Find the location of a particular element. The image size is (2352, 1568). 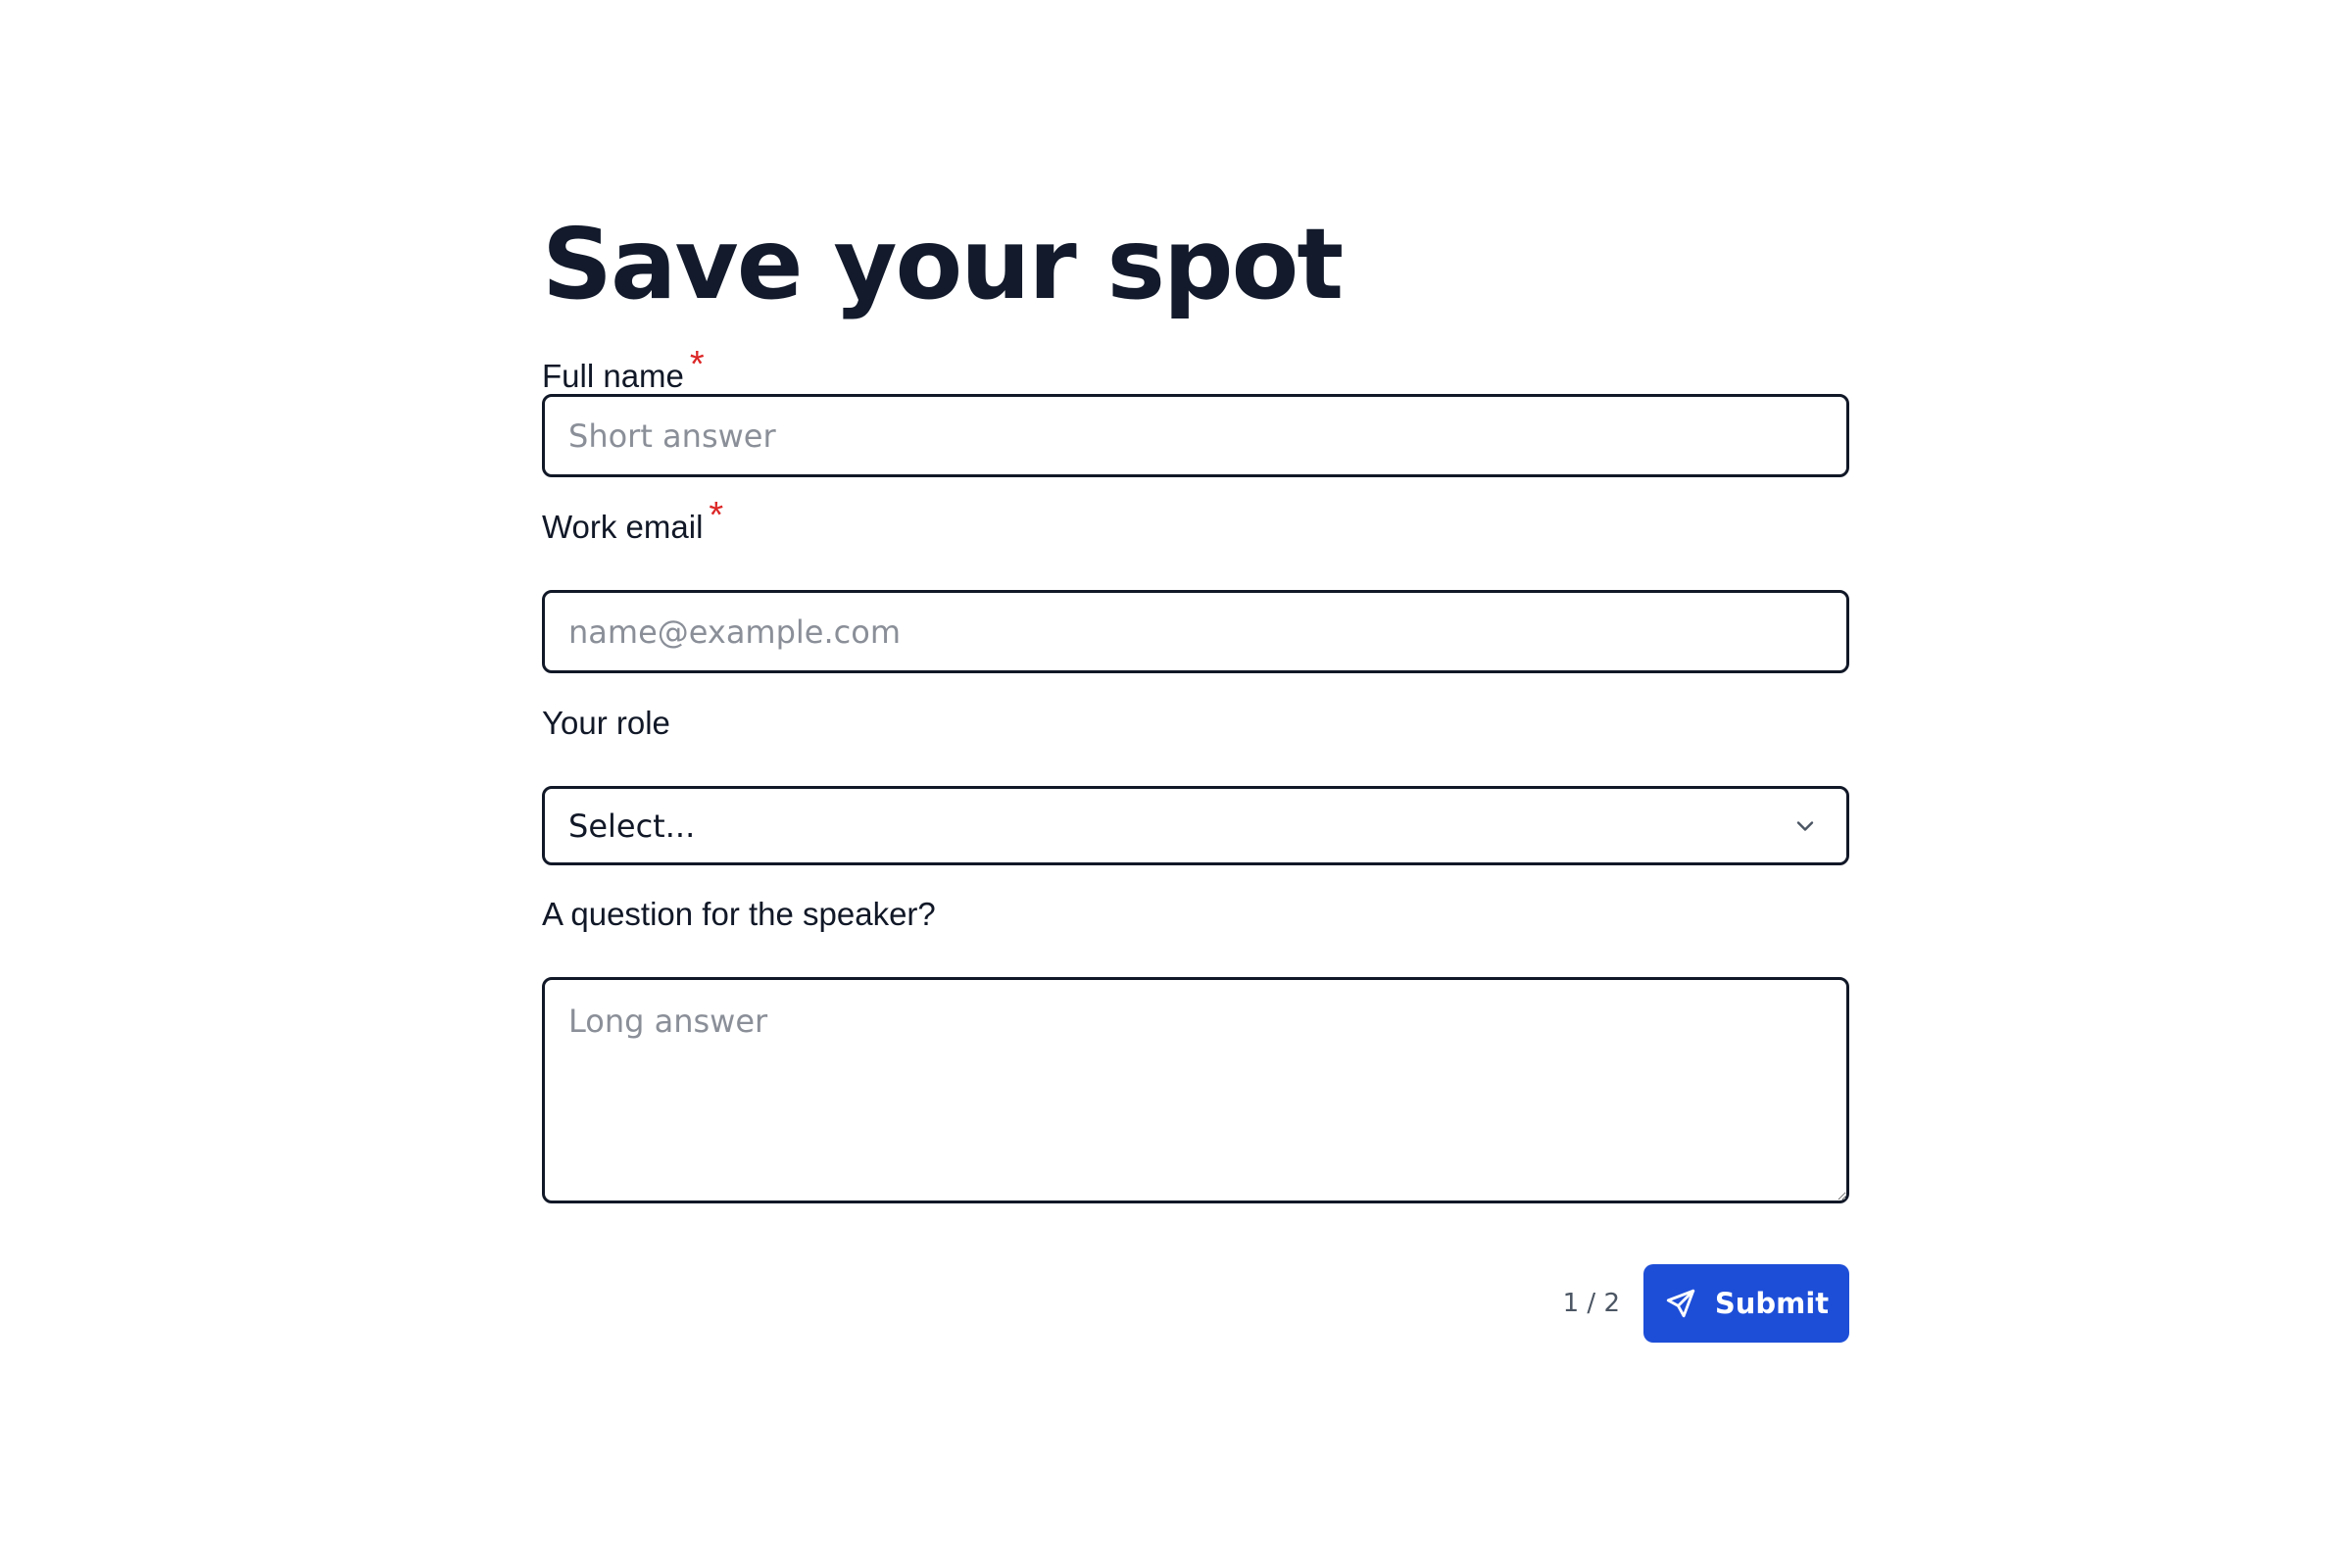

submit-button: Submit is located at coordinates (1746, 1303).